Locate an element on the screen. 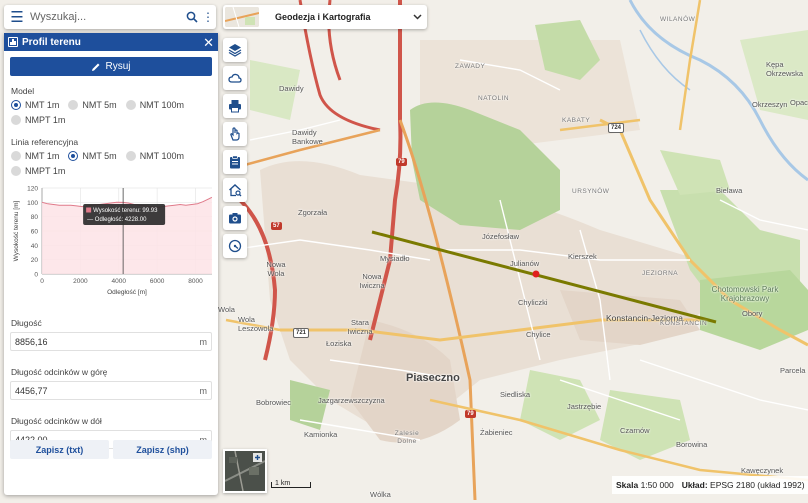  orthophoto-thumbnail is located at coordinates (245, 471).